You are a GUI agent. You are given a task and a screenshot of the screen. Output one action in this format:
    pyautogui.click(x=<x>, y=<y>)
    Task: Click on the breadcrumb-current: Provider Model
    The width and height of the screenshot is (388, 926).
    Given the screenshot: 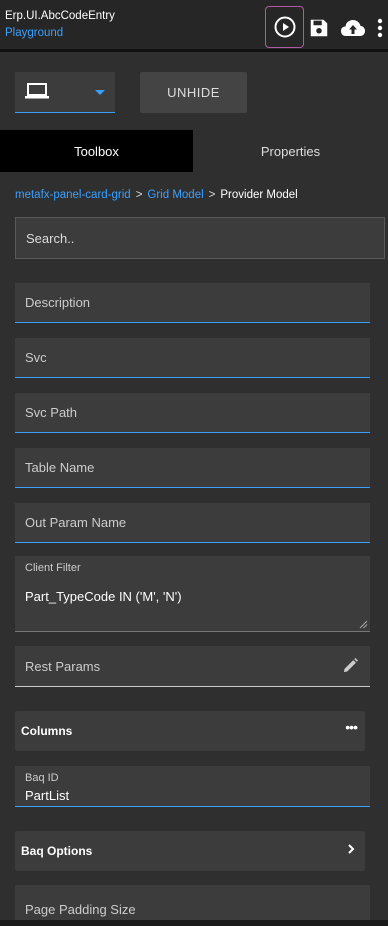 What is the action you would take?
    pyautogui.click(x=259, y=195)
    